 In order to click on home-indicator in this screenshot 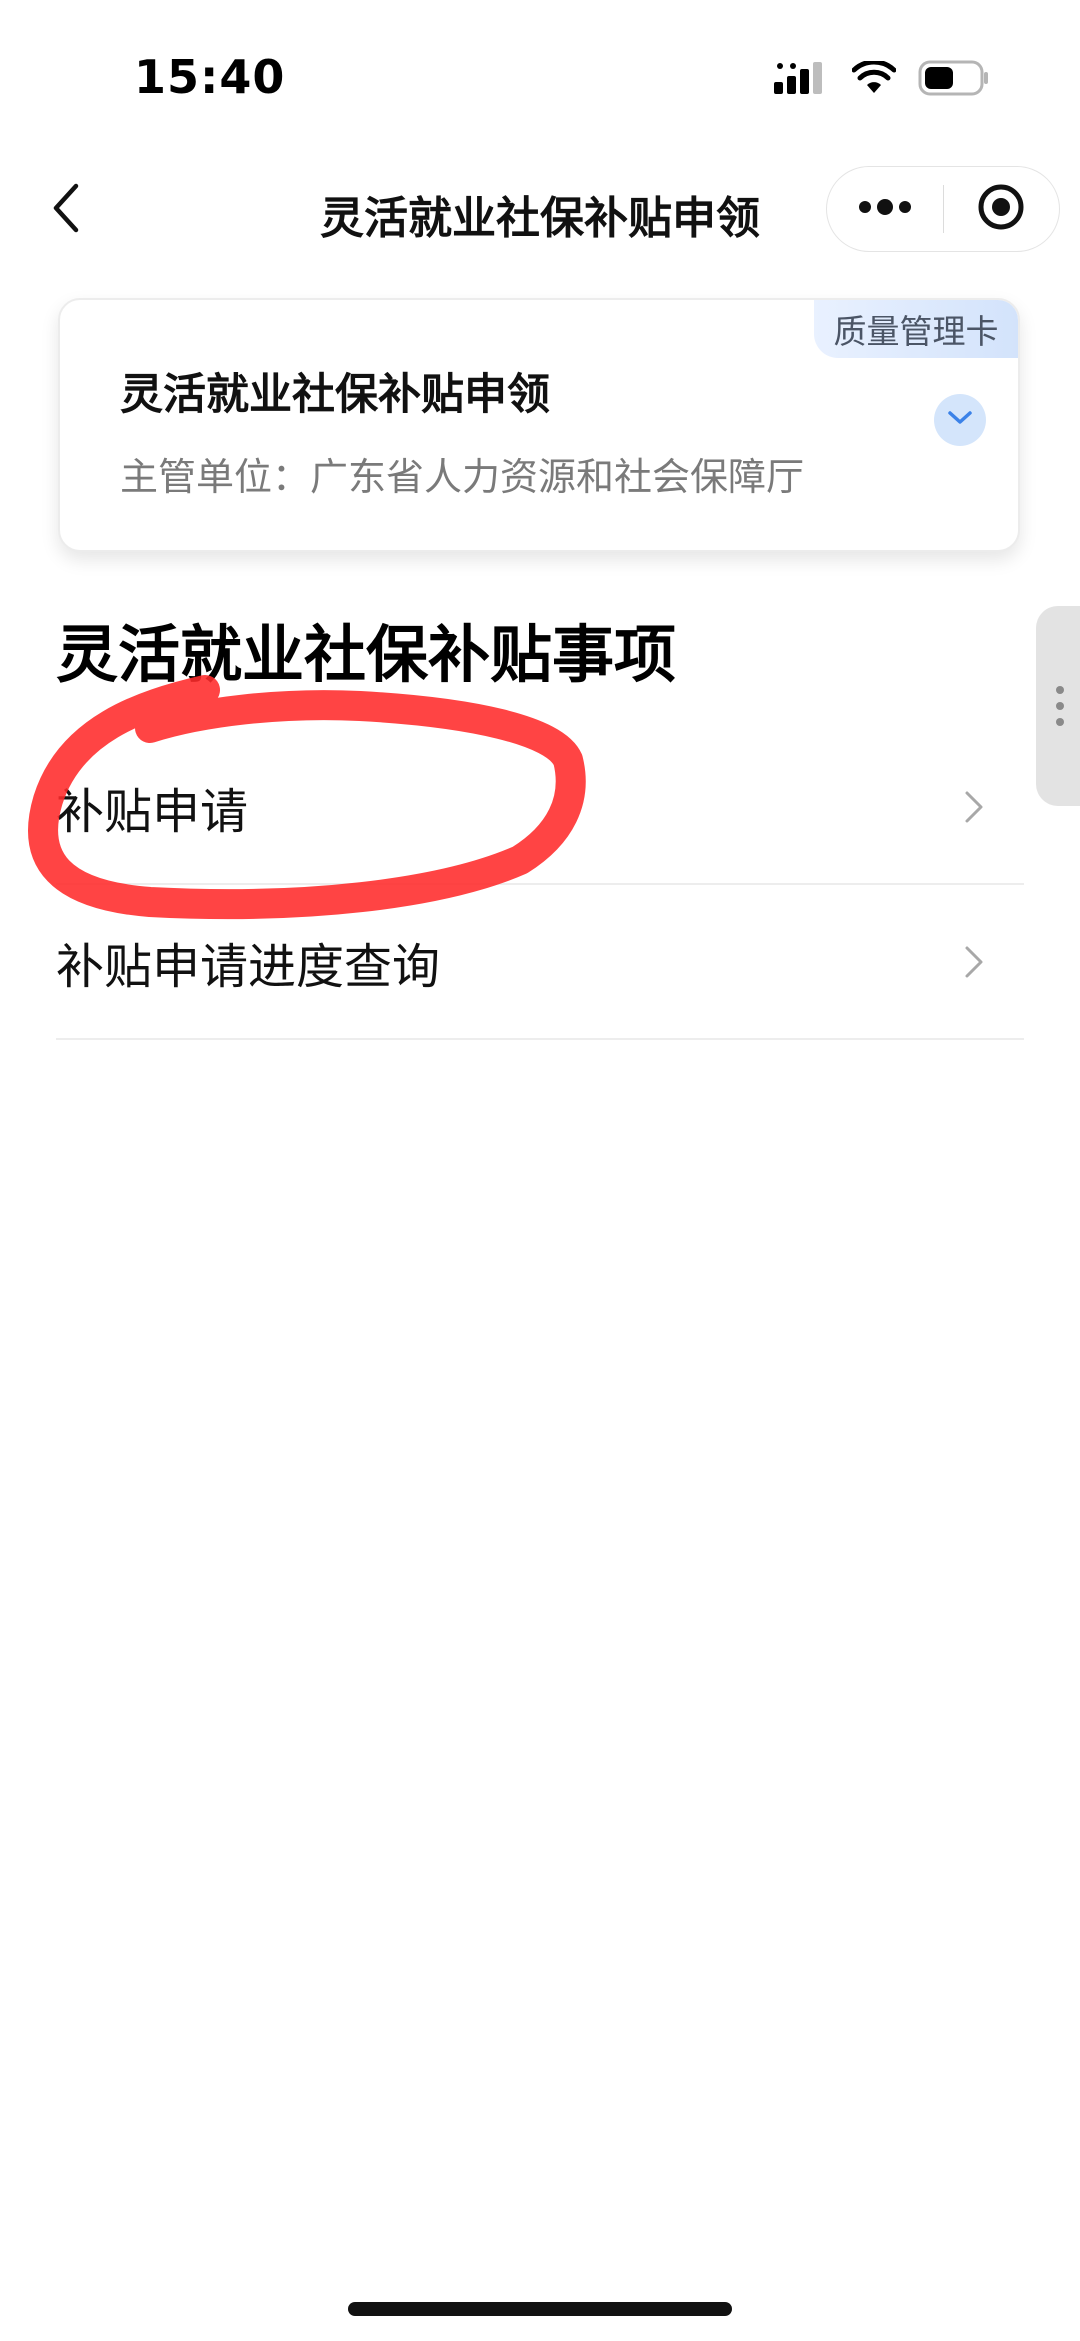, I will do `click(540, 2309)`.